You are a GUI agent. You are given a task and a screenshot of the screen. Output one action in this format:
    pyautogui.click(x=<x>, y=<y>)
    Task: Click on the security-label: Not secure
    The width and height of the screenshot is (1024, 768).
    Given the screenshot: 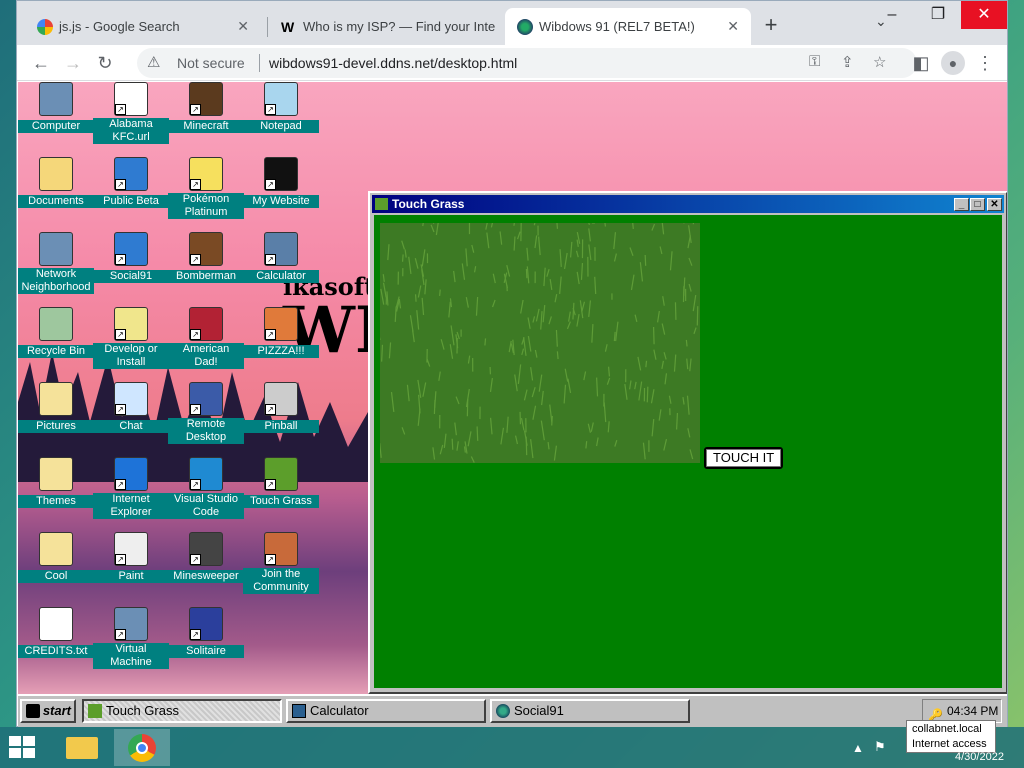 What is the action you would take?
    pyautogui.click(x=211, y=63)
    